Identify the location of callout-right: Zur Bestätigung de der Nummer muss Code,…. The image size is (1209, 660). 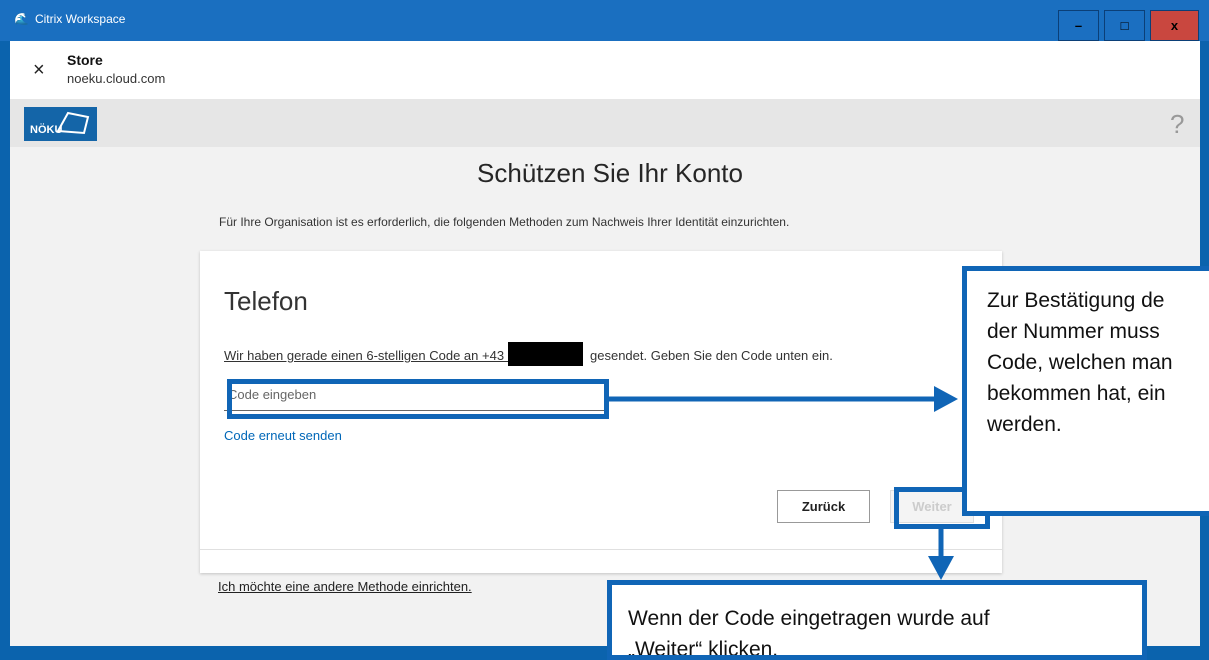
(1085, 391).